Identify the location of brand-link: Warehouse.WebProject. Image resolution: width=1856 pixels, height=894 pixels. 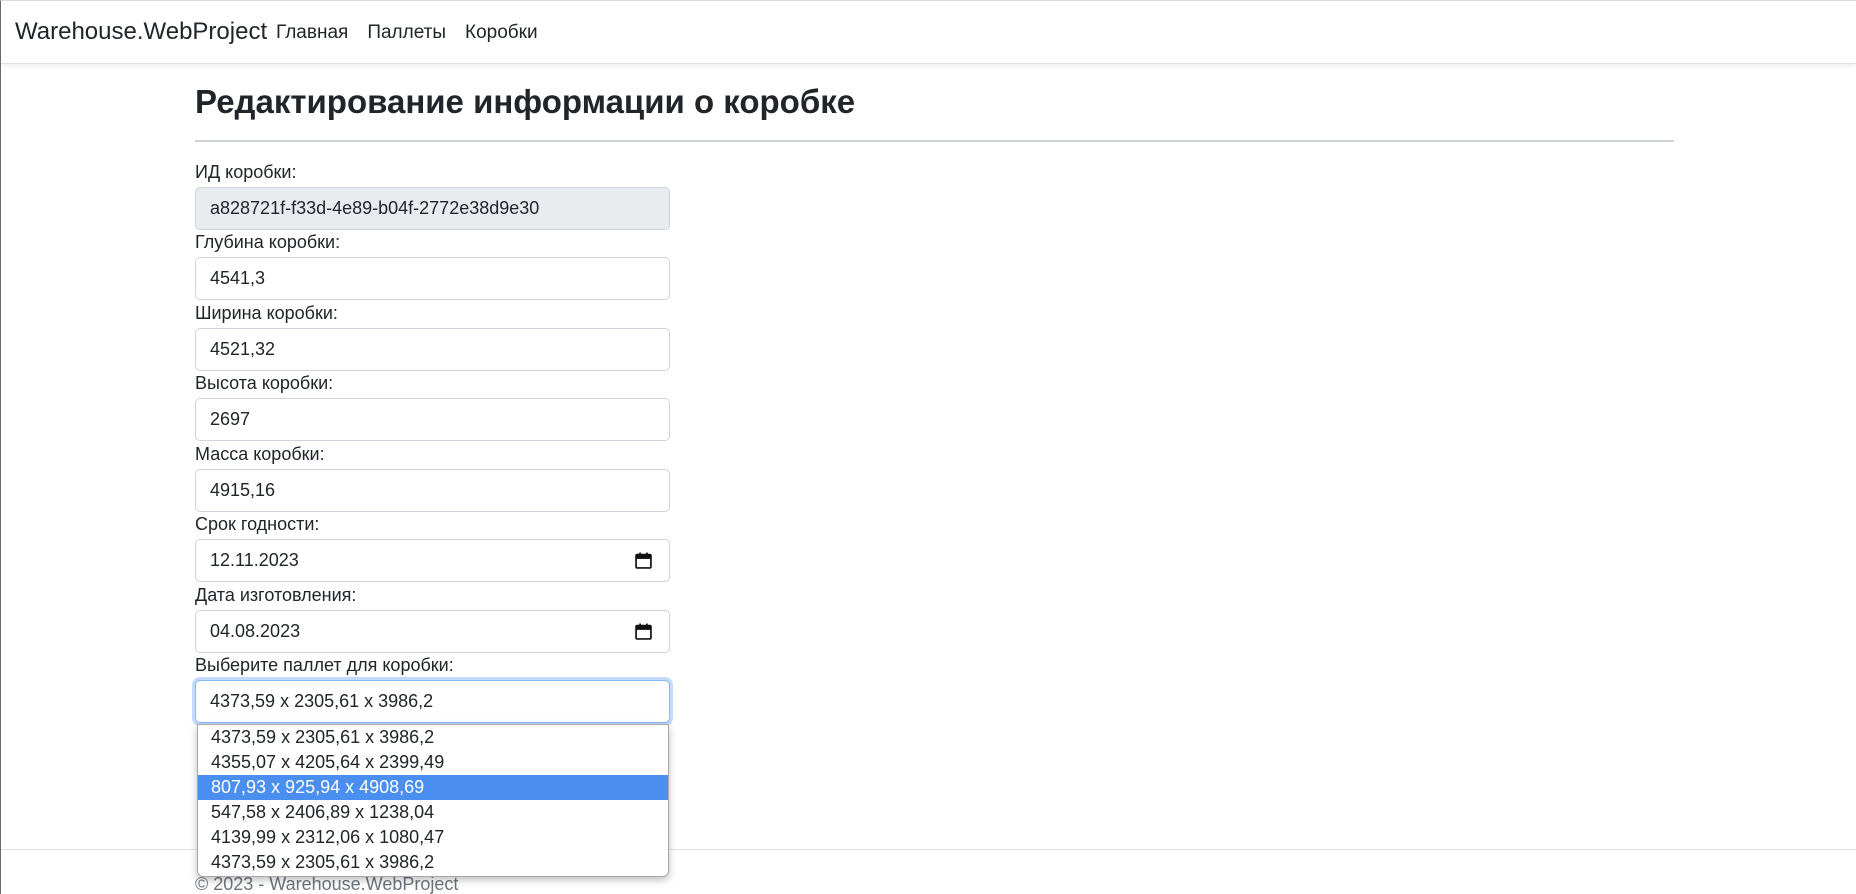
(141, 32).